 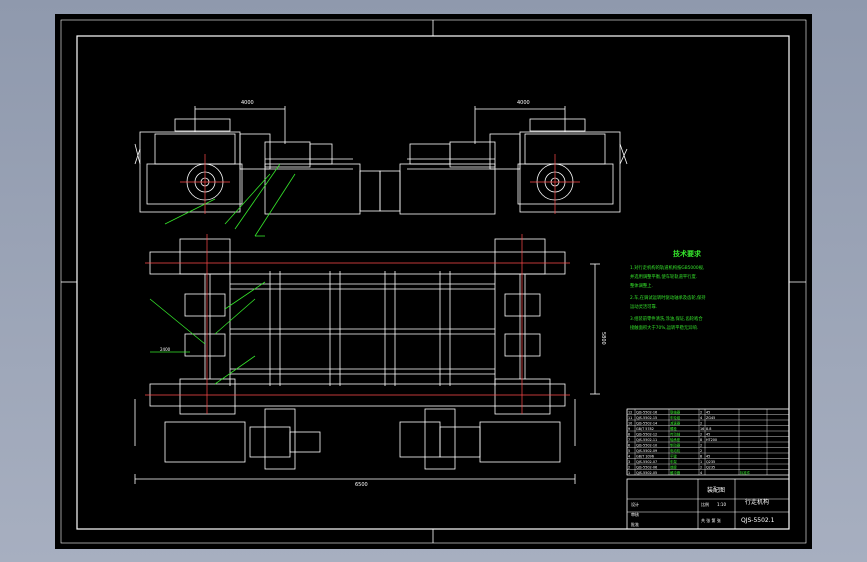 I want to click on parts-table-cell: 9, so click(x=629, y=429).